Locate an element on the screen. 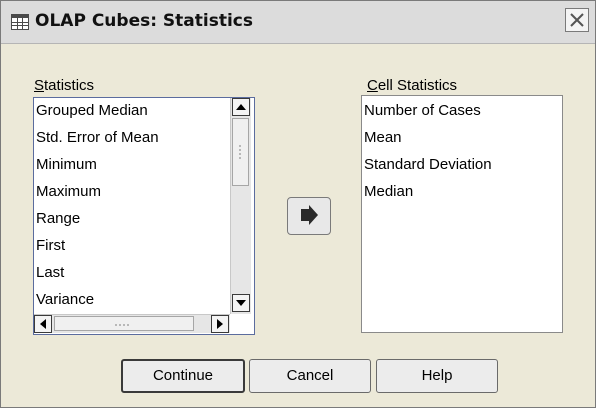 This screenshot has width=596, height=408. scroll-down-button is located at coordinates (241, 303).